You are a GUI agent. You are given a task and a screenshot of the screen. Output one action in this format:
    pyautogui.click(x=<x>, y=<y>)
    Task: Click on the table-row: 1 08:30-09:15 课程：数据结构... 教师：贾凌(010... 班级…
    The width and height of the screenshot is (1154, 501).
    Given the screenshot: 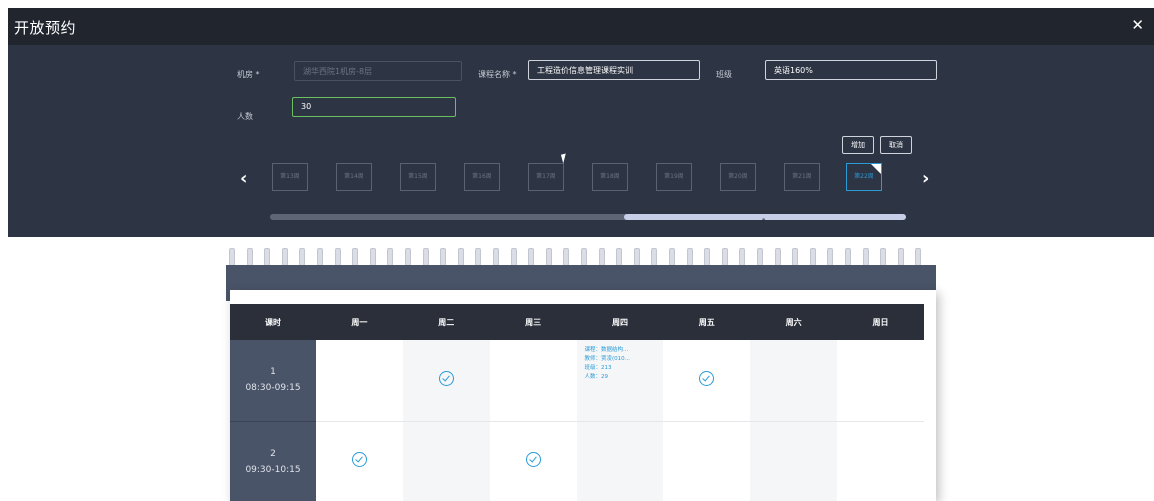 What is the action you would take?
    pyautogui.click(x=577, y=381)
    